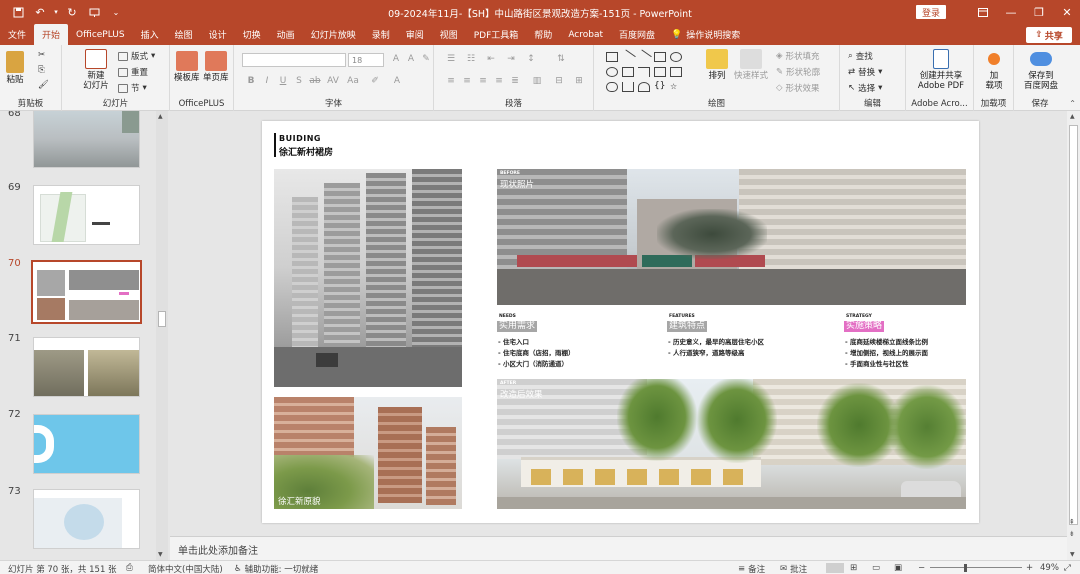  What do you see at coordinates (676, 87) in the screenshot?
I see `star-shape-icon: ☆` at bounding box center [676, 87].